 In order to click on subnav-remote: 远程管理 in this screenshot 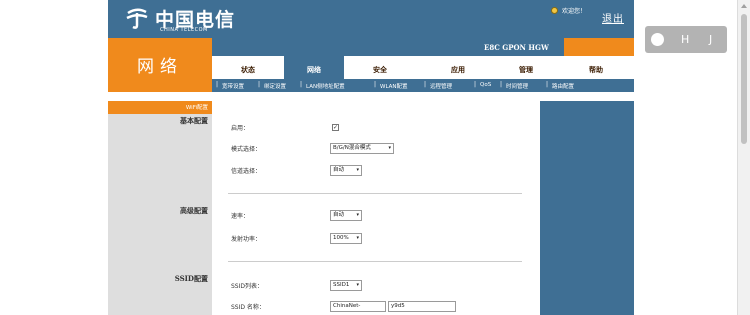, I will do `click(441, 86)`.